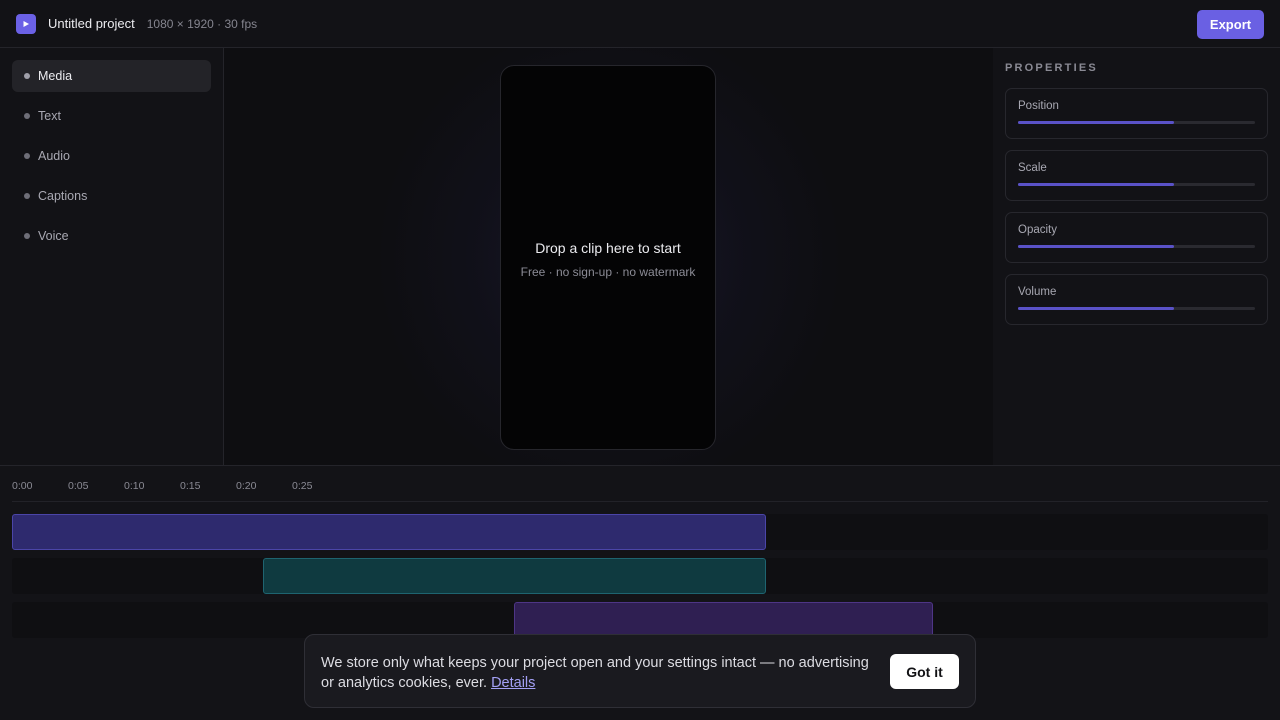 The height and width of the screenshot is (720, 1280). What do you see at coordinates (924, 671) in the screenshot?
I see `accept-cookies-button: Got it` at bounding box center [924, 671].